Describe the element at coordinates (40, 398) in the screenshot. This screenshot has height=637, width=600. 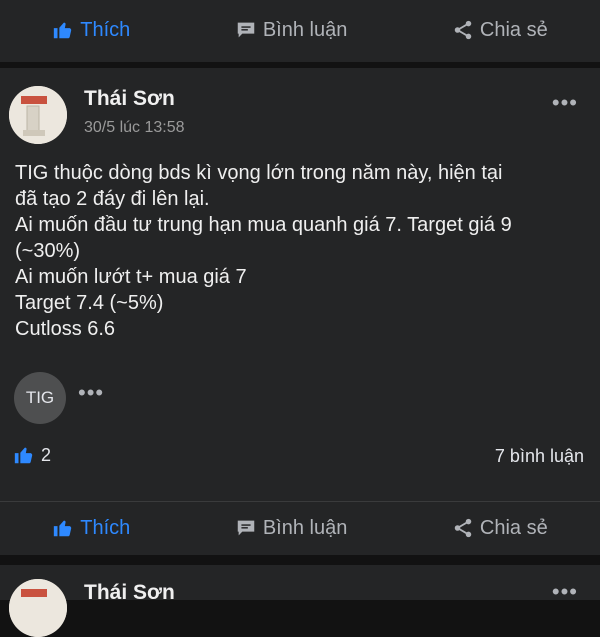
I see `stock-tag-chip: TIG` at that location.